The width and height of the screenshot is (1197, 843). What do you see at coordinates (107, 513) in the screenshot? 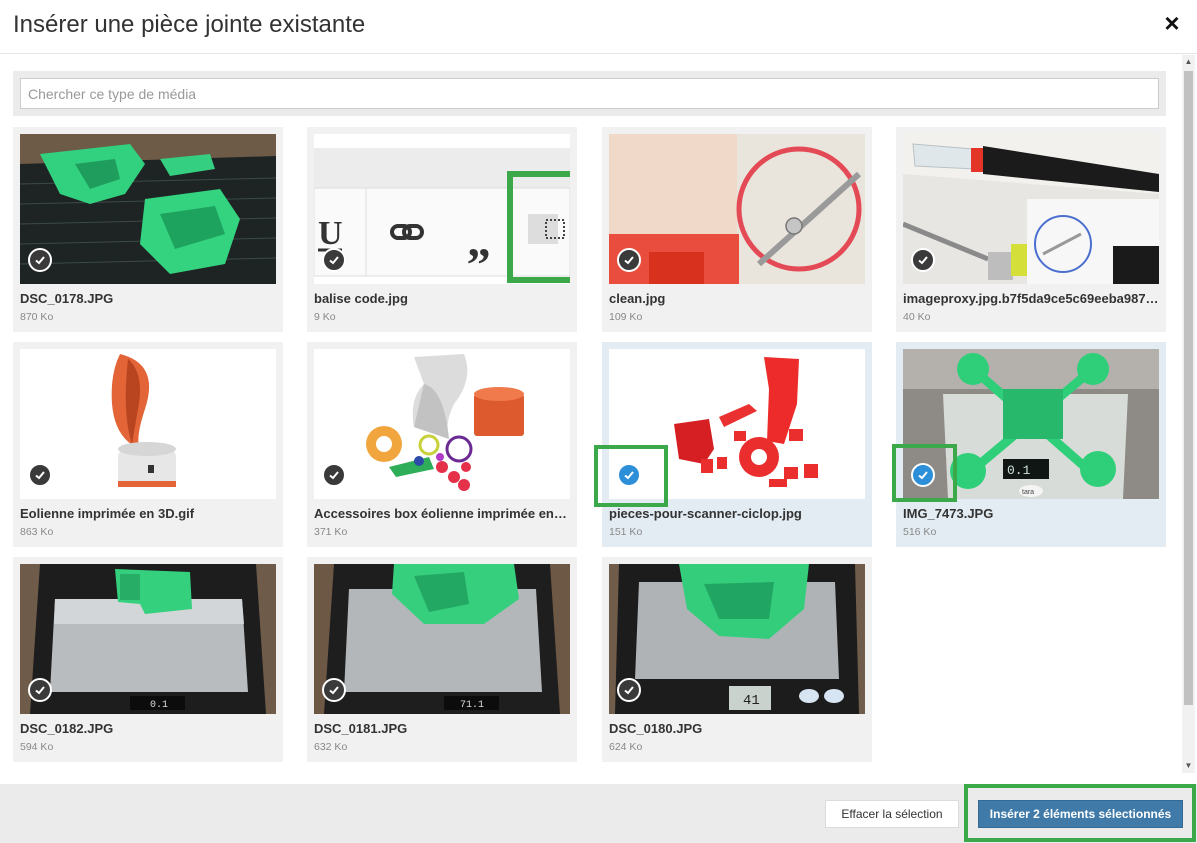
I see `attachment-name: Eolienne imprimée en 3D.gif` at bounding box center [107, 513].